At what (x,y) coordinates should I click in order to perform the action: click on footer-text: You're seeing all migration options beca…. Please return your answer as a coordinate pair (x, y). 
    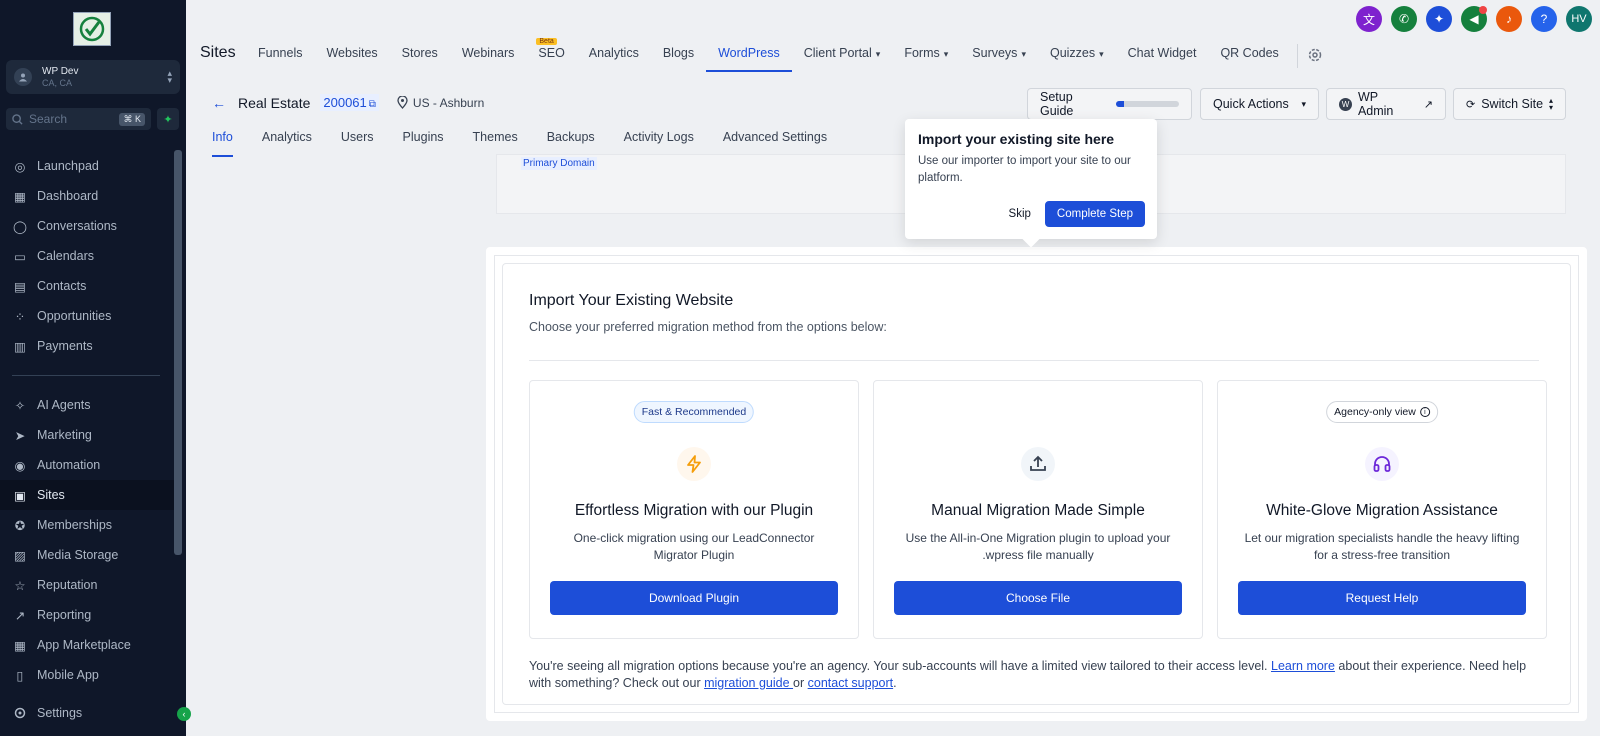
    Looking at the image, I should click on (900, 666).